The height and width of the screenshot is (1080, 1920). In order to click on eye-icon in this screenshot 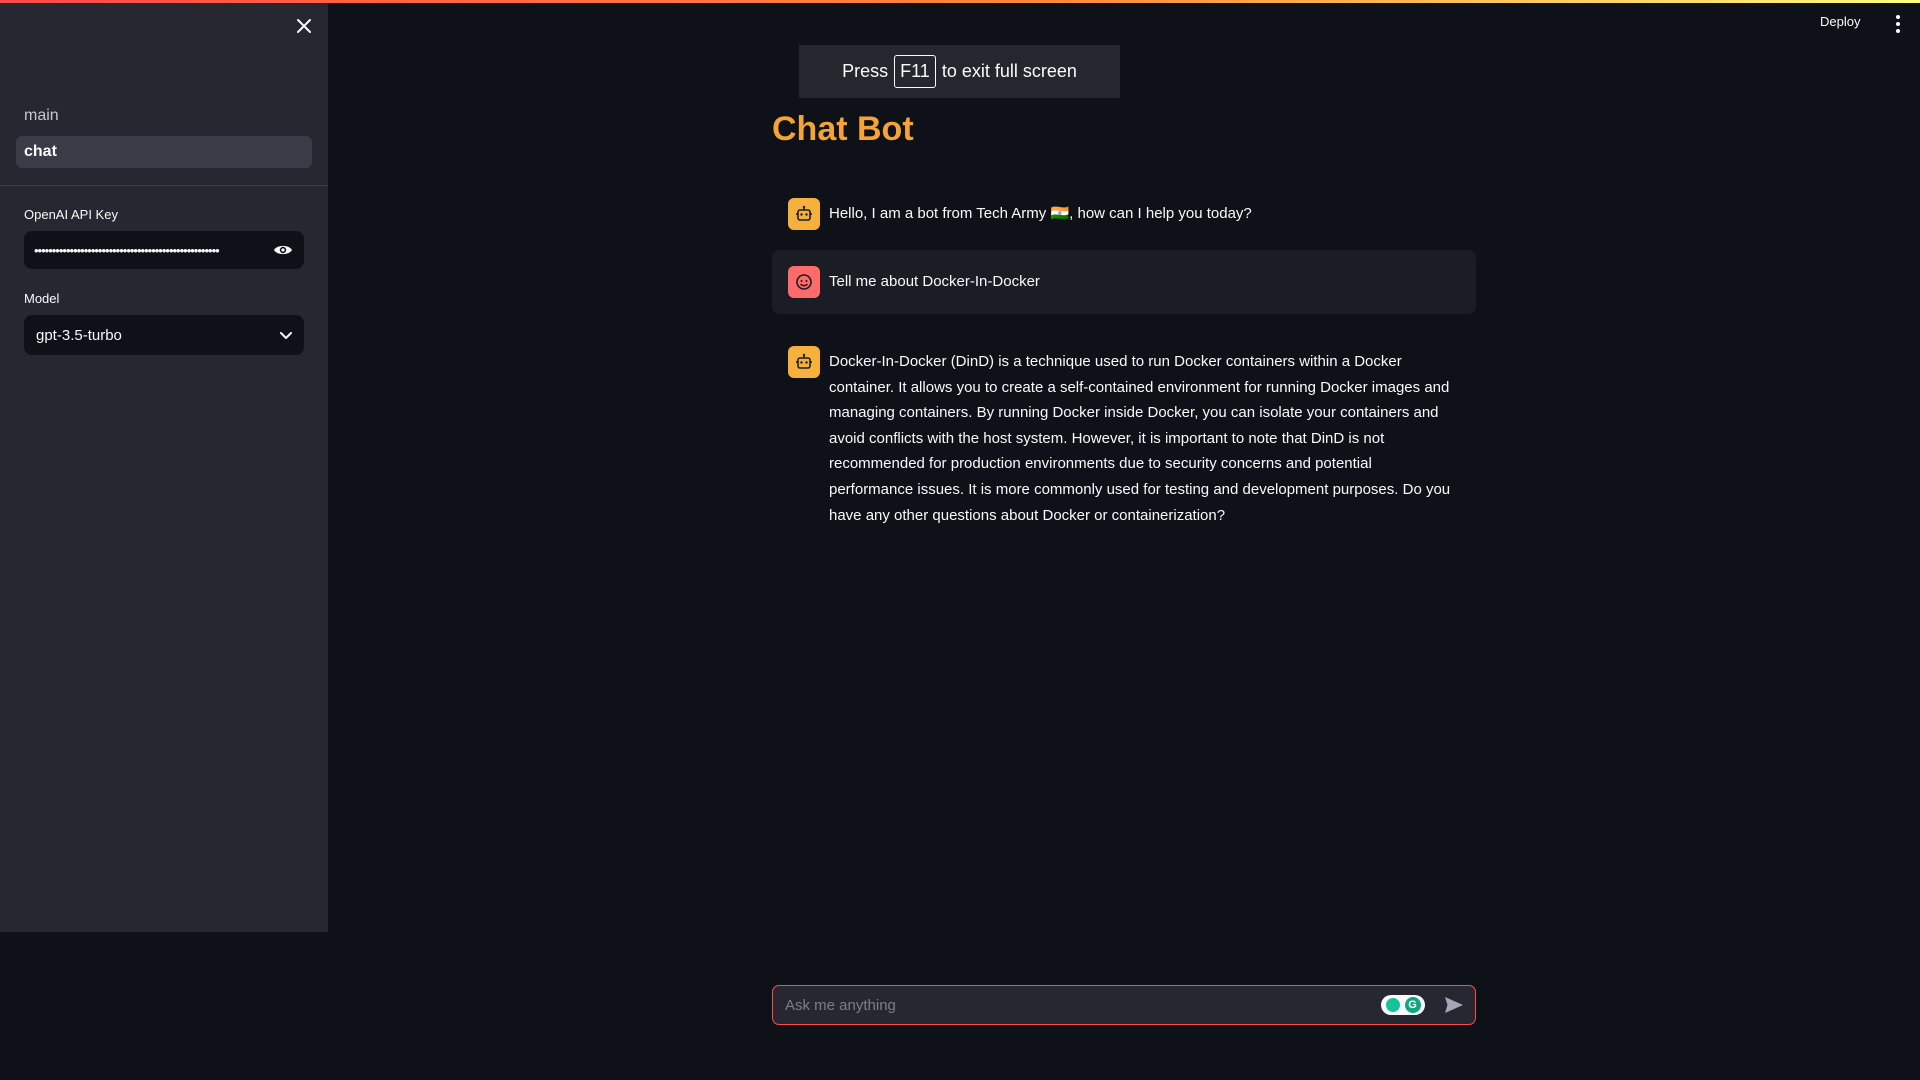, I will do `click(283, 250)`.